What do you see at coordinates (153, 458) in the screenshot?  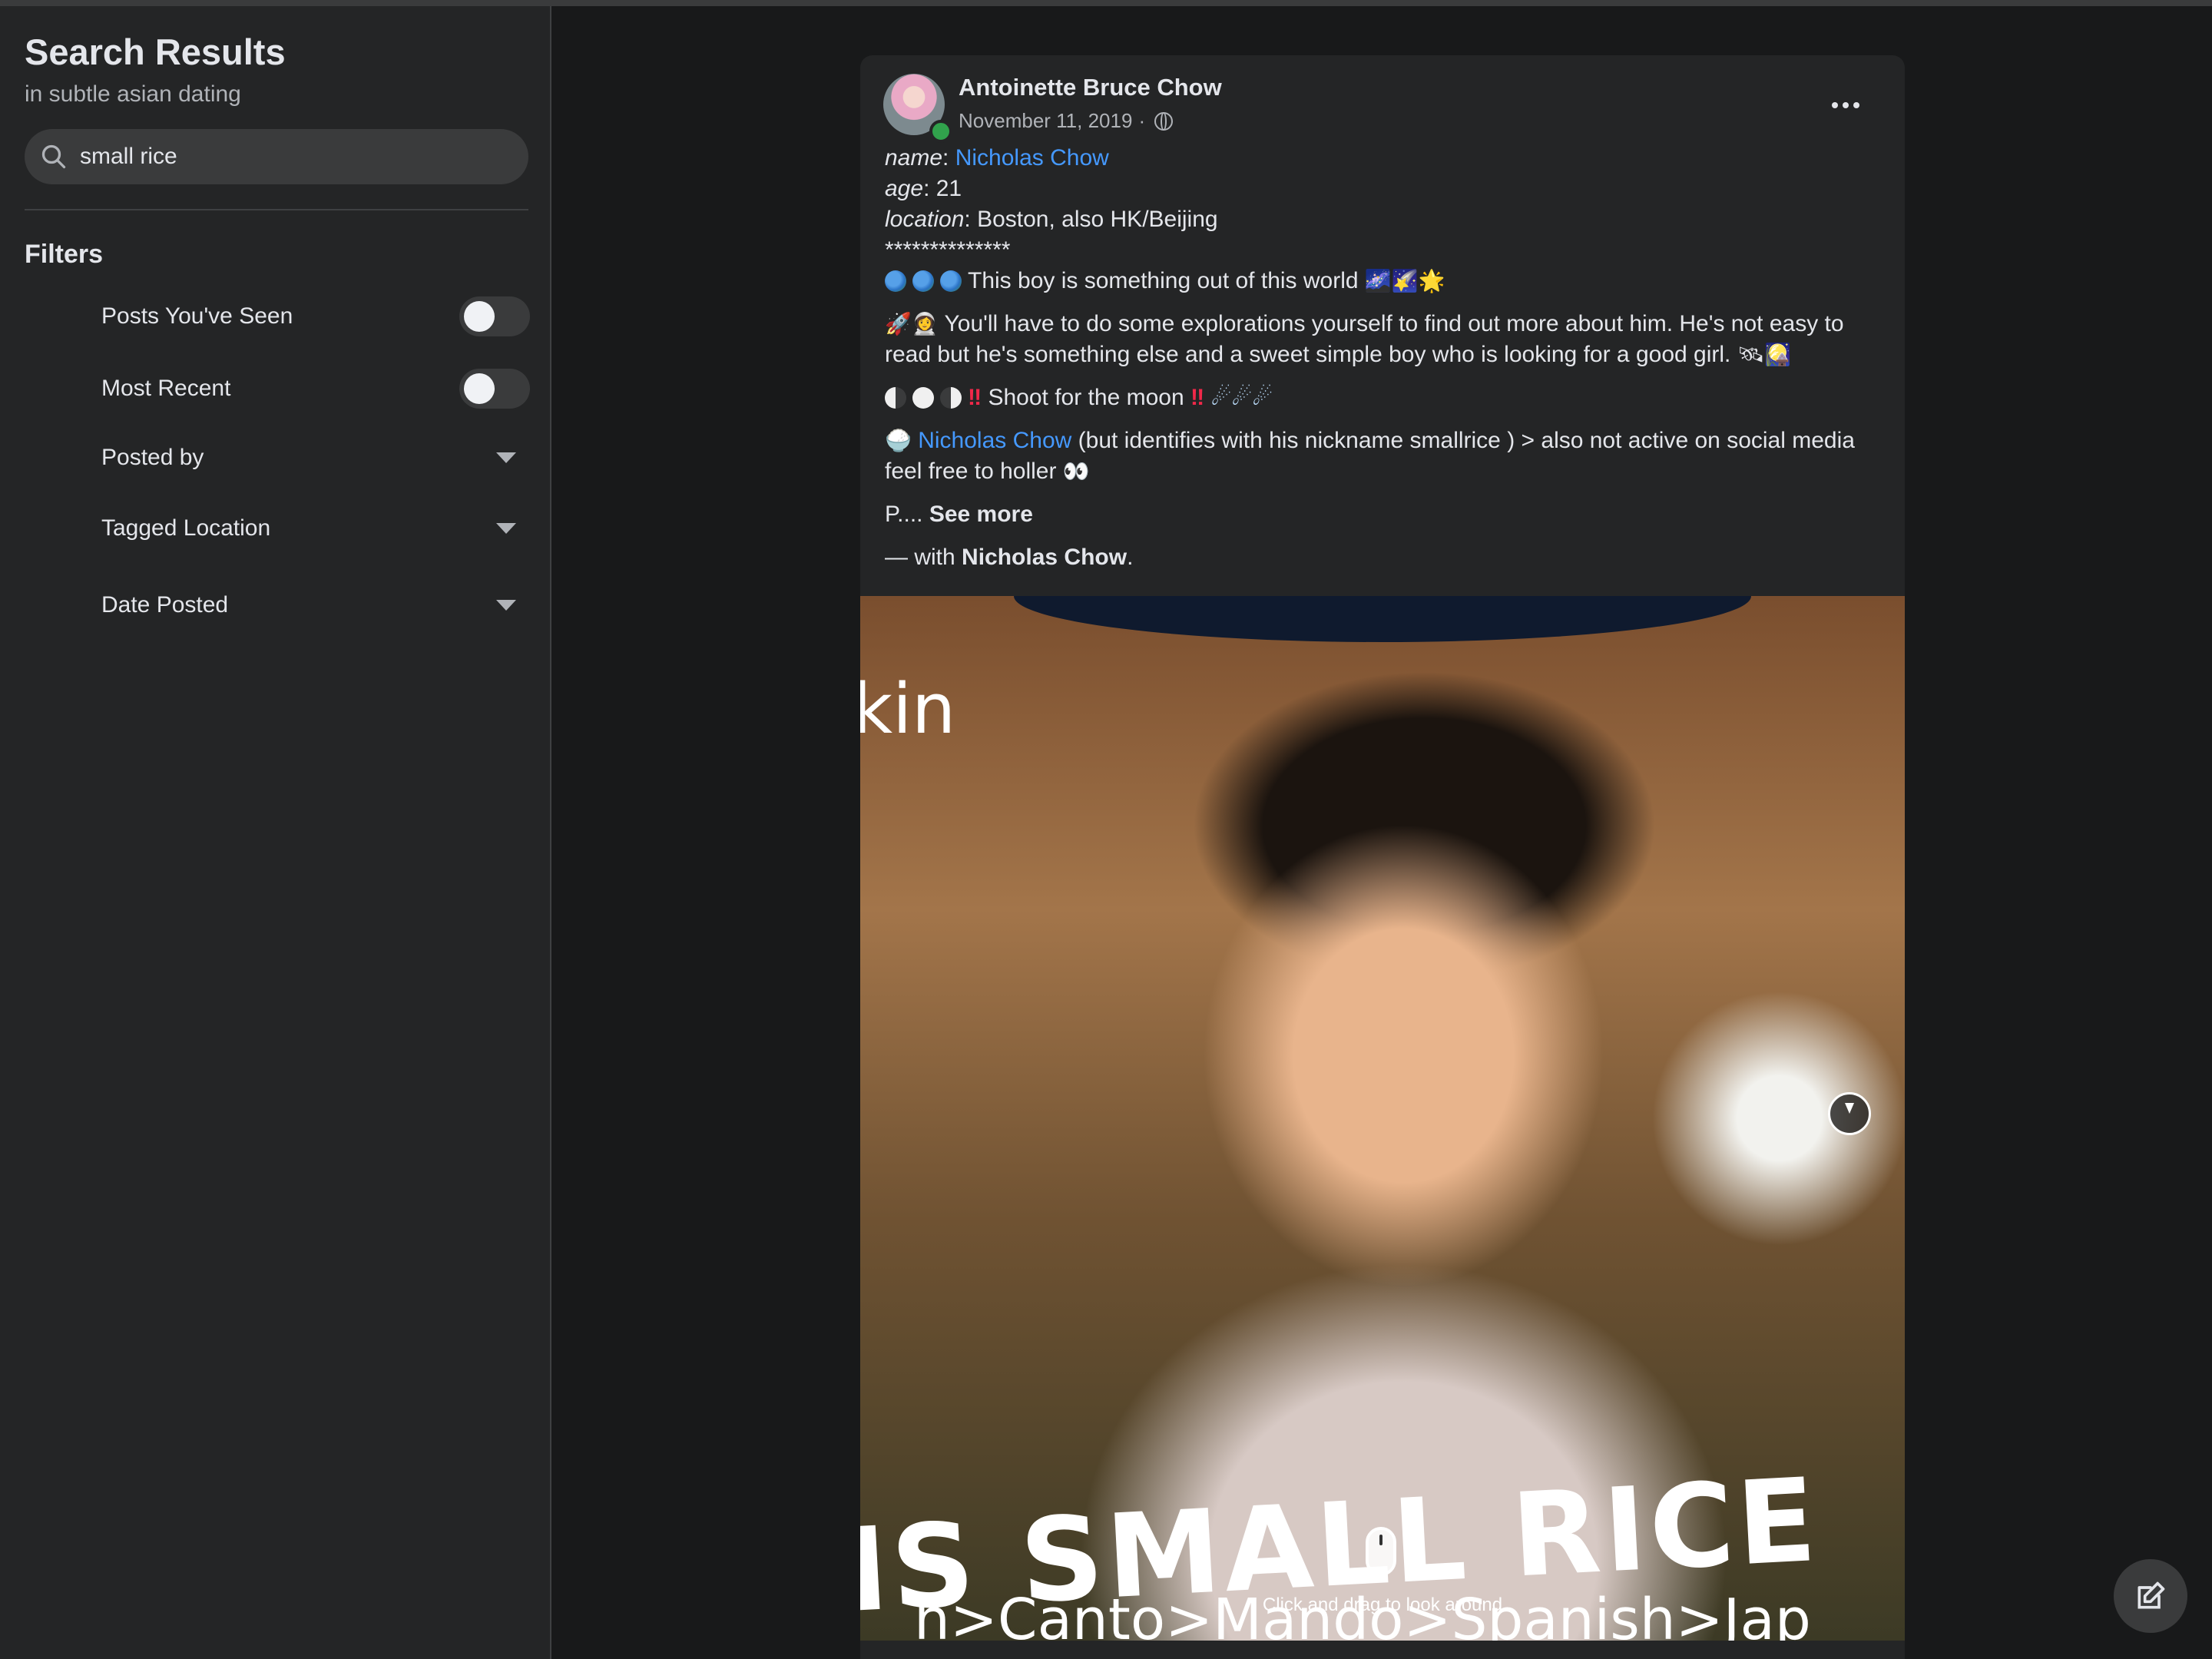 I see `filter-label: Posted by` at bounding box center [153, 458].